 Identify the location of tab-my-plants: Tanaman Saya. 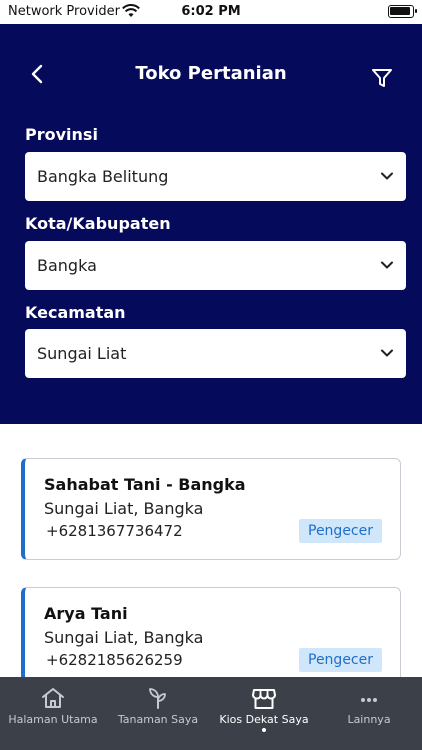
(158, 713).